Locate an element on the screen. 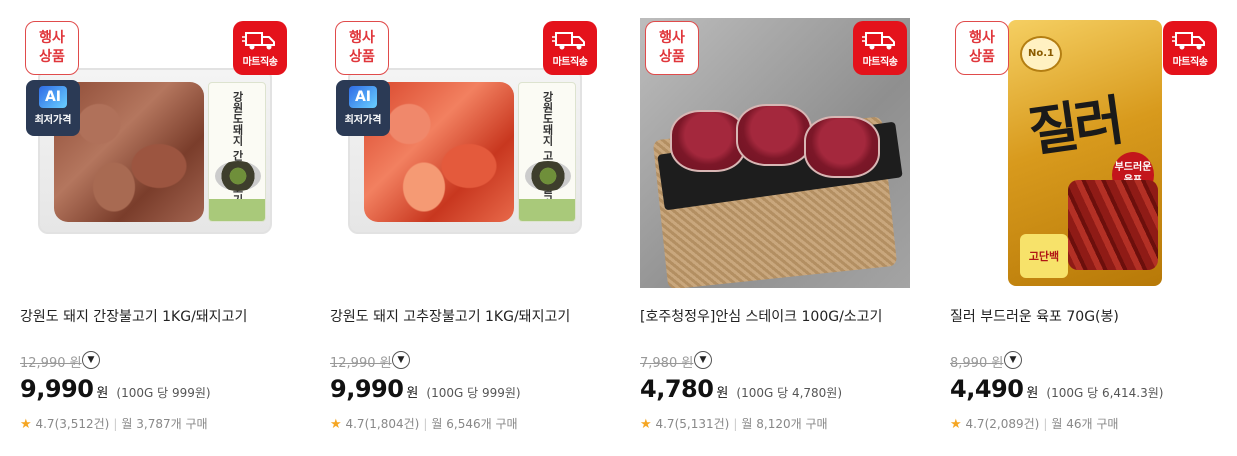 Image resolution: width=1237 pixels, height=456 pixels. rating-row: ★ 4.7(2,089건) | 월 46개 구매 is located at coordinates (1034, 424).